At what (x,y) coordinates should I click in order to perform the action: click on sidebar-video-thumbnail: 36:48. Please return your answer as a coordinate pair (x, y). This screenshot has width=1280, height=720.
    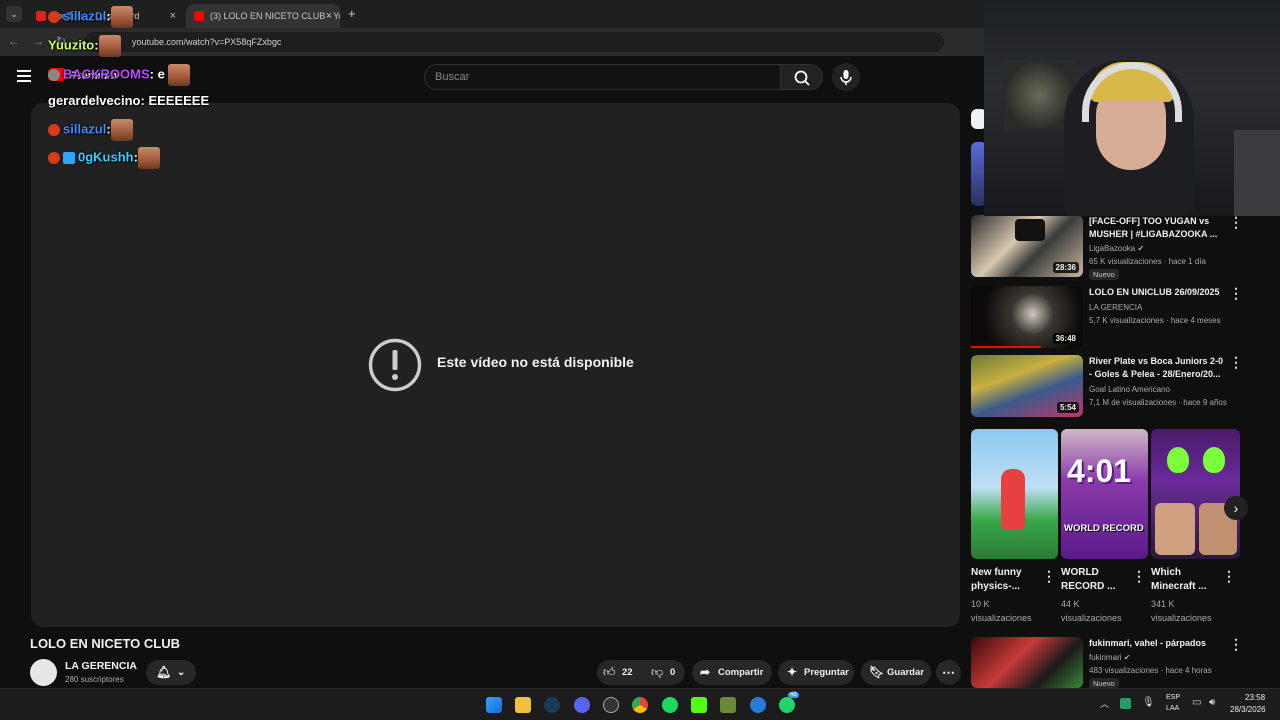
    Looking at the image, I should click on (1027, 317).